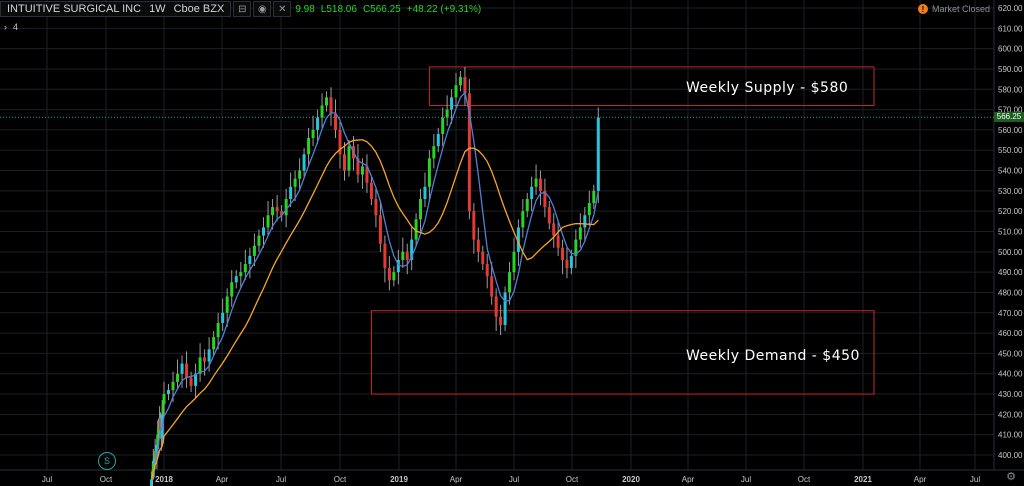 The width and height of the screenshot is (1024, 486). Describe the element at coordinates (1010, 150) in the screenshot. I see `y-tick-label: 550.00` at that location.